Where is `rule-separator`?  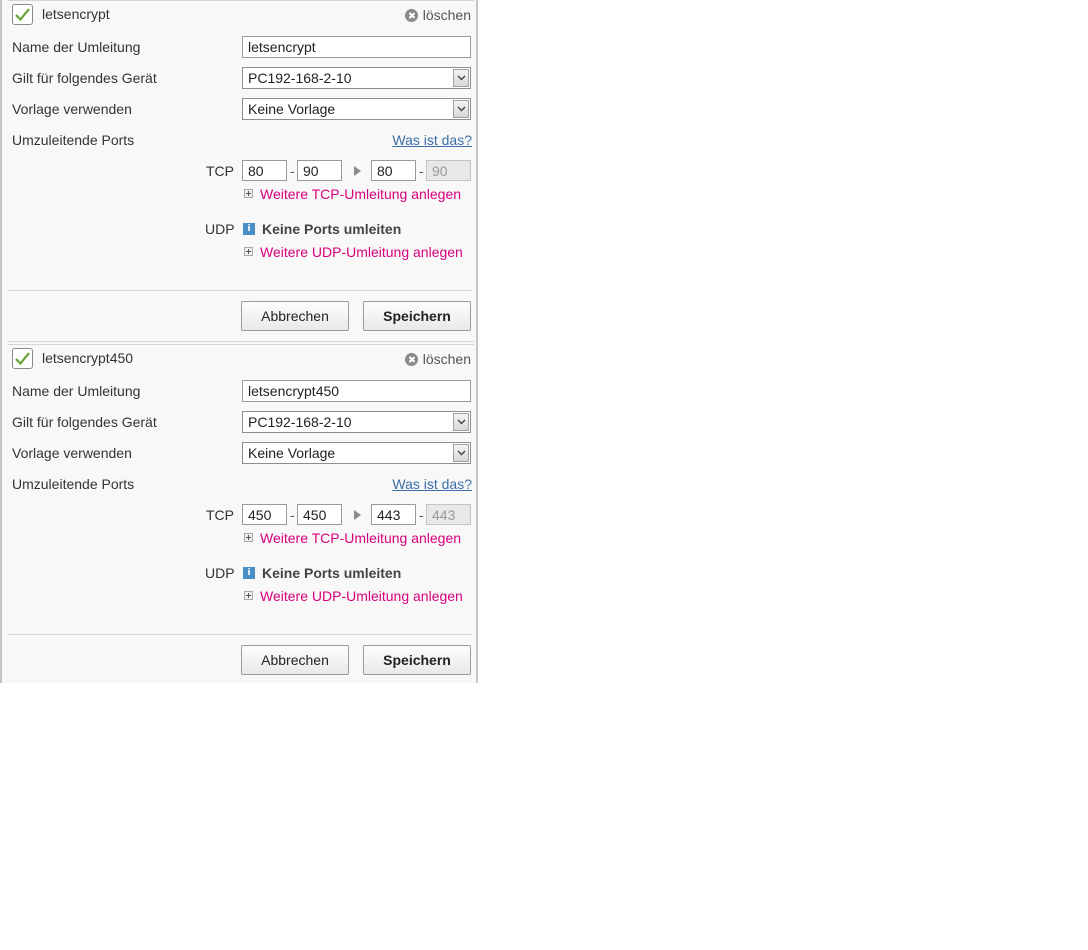 rule-separator is located at coordinates (241, 341).